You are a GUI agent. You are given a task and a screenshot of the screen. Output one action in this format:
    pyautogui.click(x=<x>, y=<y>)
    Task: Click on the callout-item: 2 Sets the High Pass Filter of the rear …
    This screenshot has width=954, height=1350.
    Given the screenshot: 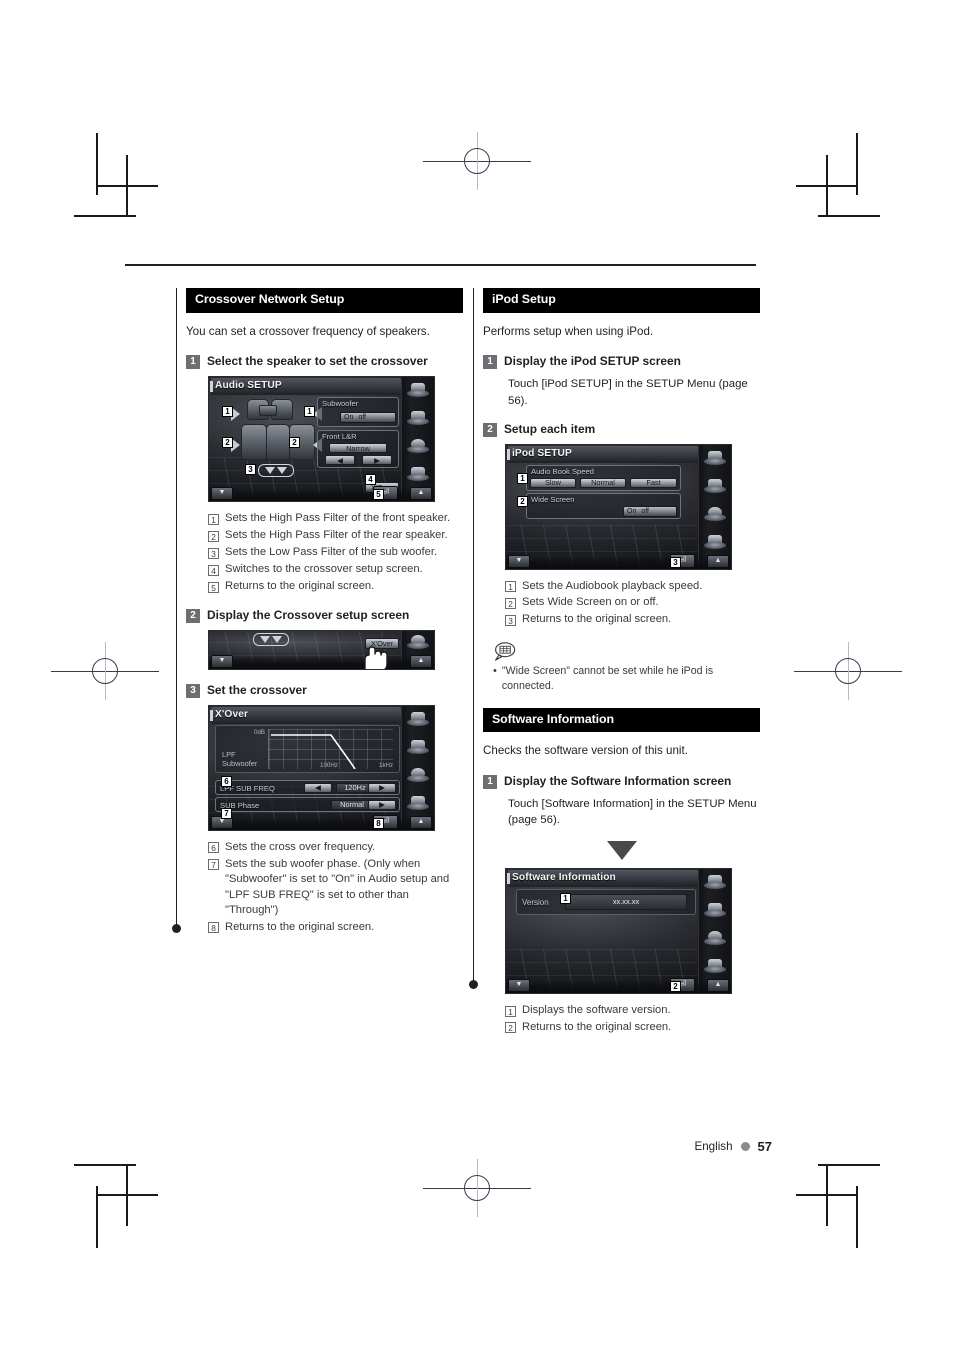 What is the action you would take?
    pyautogui.click(x=335, y=535)
    